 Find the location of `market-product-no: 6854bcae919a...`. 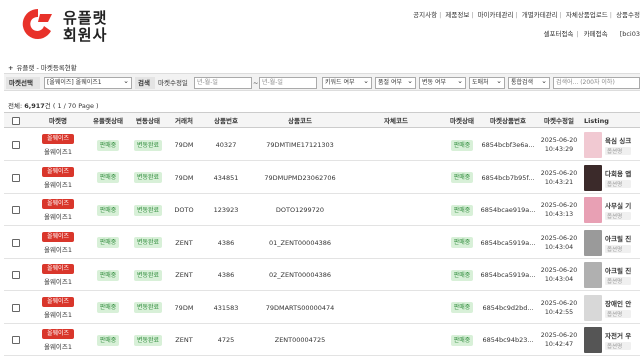

market-product-no: 6854bcae919a... is located at coordinates (508, 210).